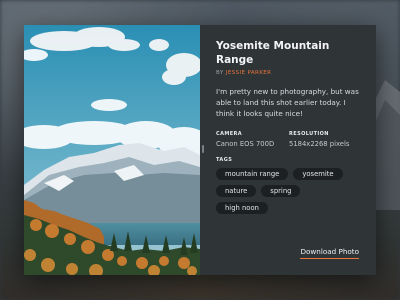 This screenshot has height=300, width=400. I want to click on author-link: JESSIE PARKER, so click(249, 73).